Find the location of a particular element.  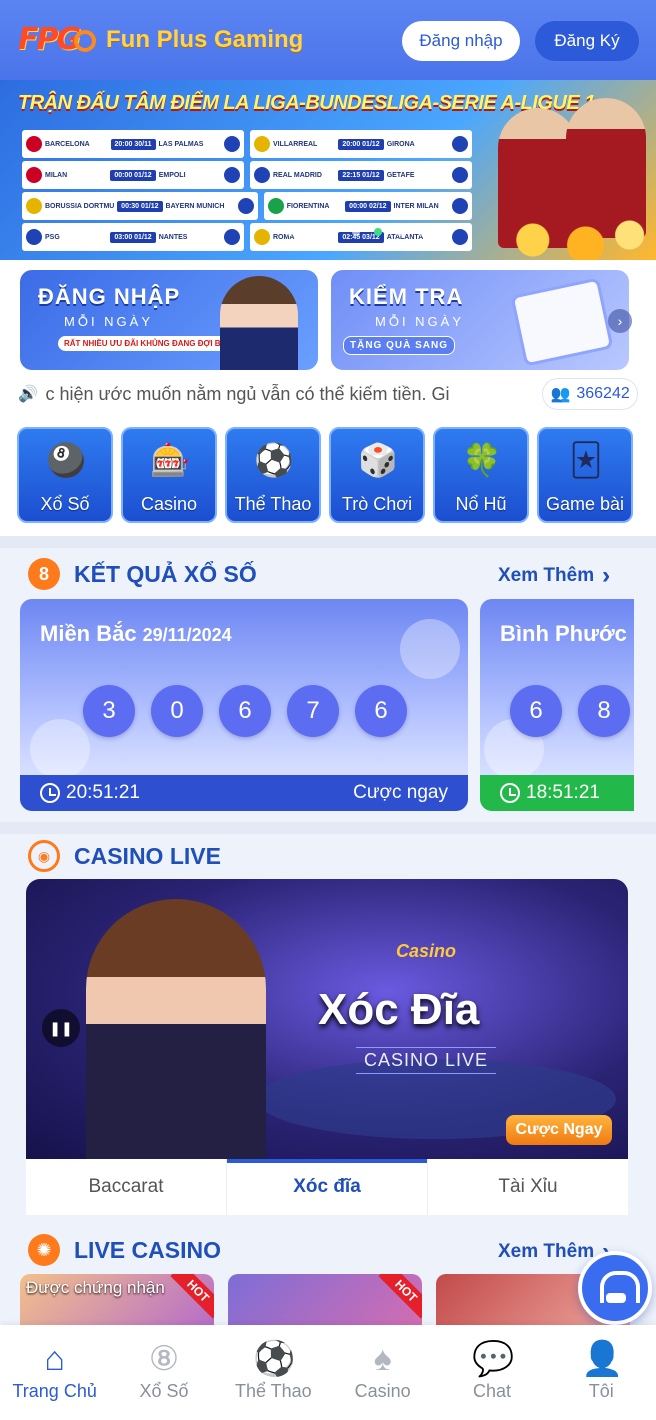

kickoff-time: 00:30 01/12 is located at coordinates (140, 206).